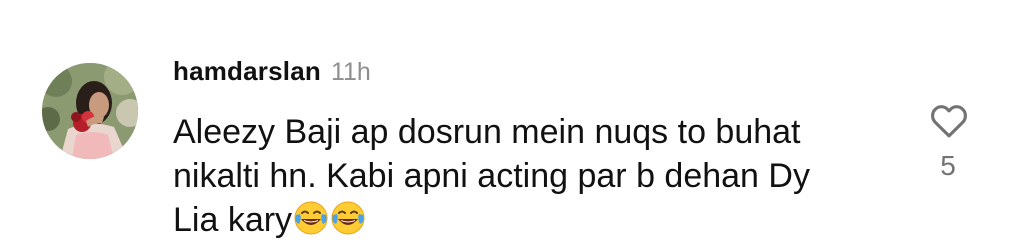 Image resolution: width=1024 pixels, height=246 pixels. I want to click on like-button, so click(949, 121).